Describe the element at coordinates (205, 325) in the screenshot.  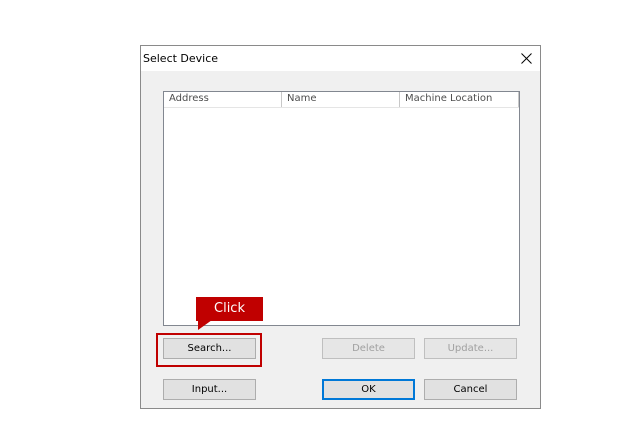
I see `click-callout-pointer` at that location.